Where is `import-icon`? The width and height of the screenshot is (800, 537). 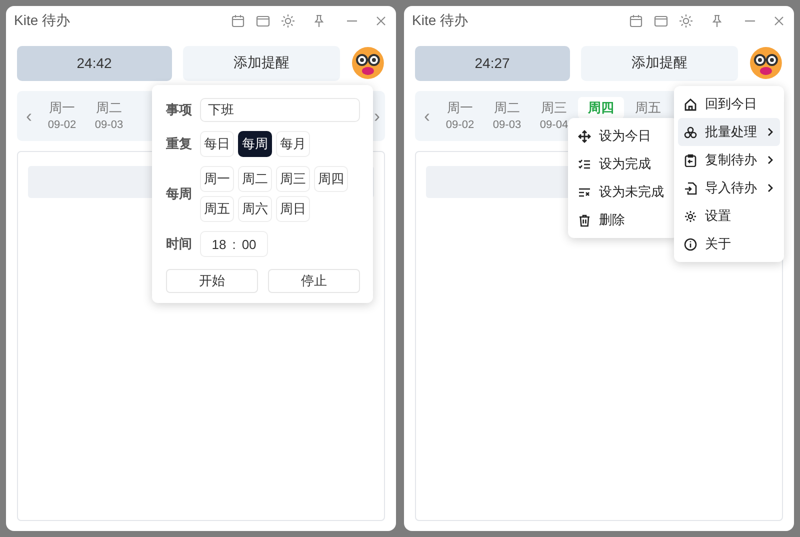 import-icon is located at coordinates (690, 188).